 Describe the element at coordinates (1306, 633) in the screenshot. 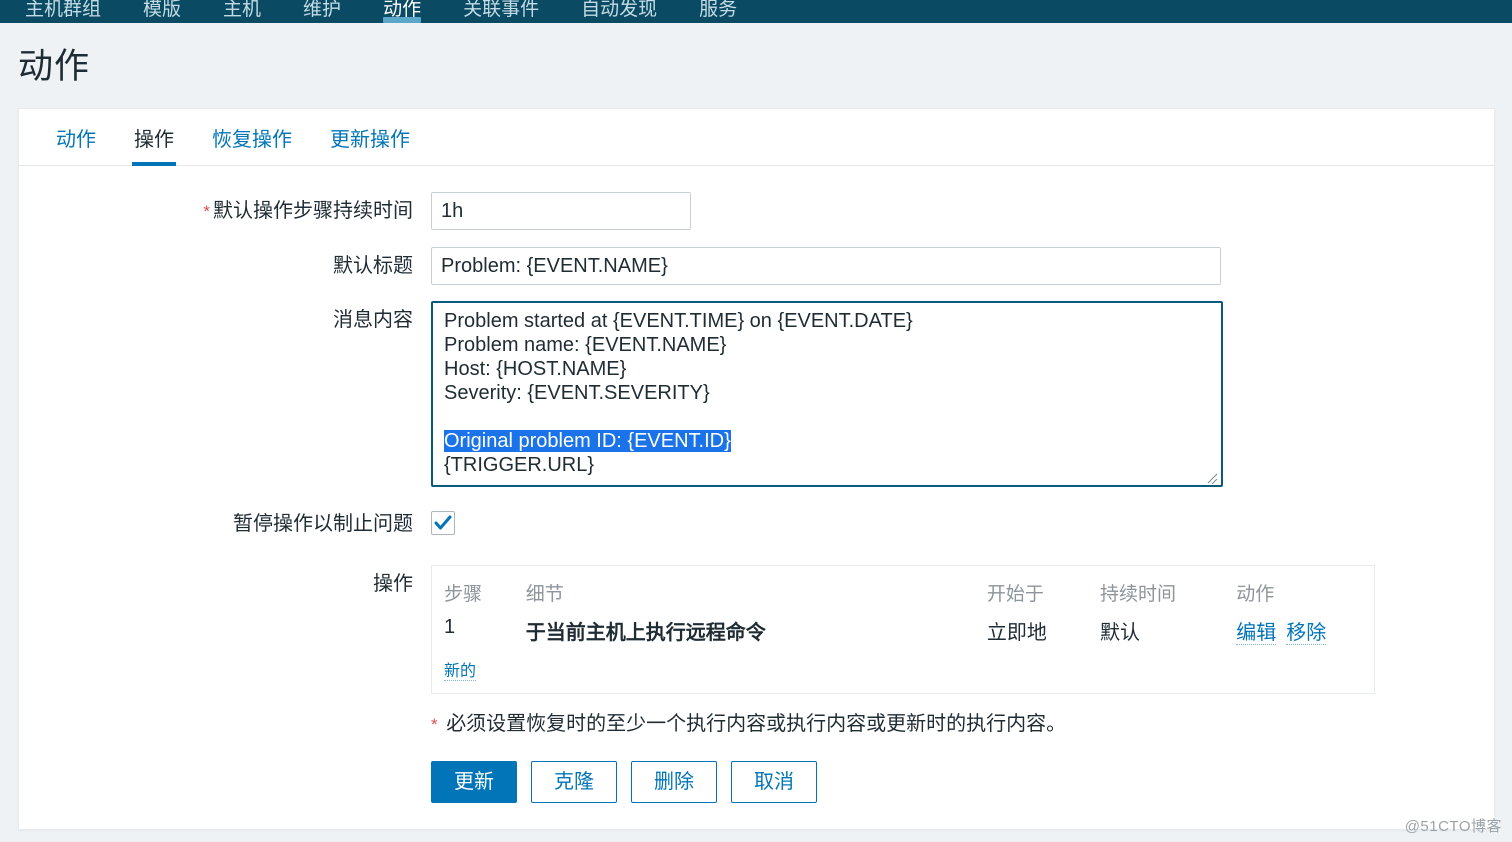

I see `operation-remove-link: 移除` at that location.